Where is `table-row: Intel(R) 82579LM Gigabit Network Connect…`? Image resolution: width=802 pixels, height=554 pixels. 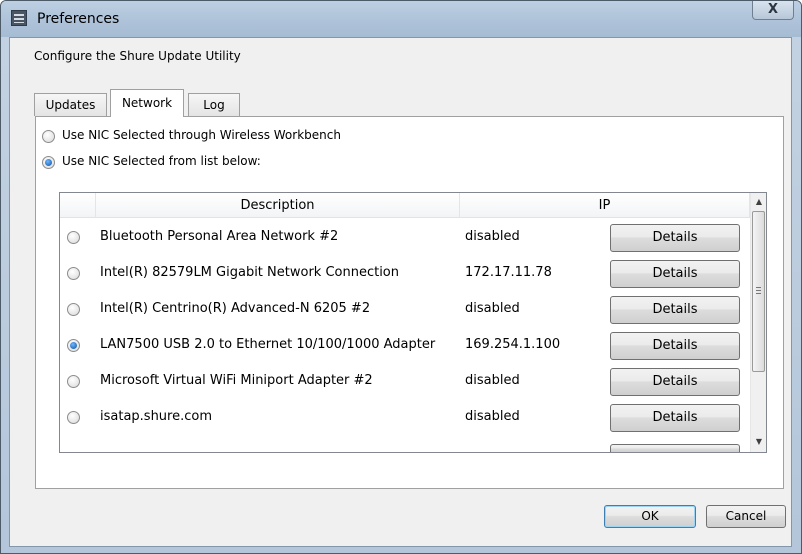 table-row: Intel(R) 82579LM Gigabit Network Connect… is located at coordinates (405, 272).